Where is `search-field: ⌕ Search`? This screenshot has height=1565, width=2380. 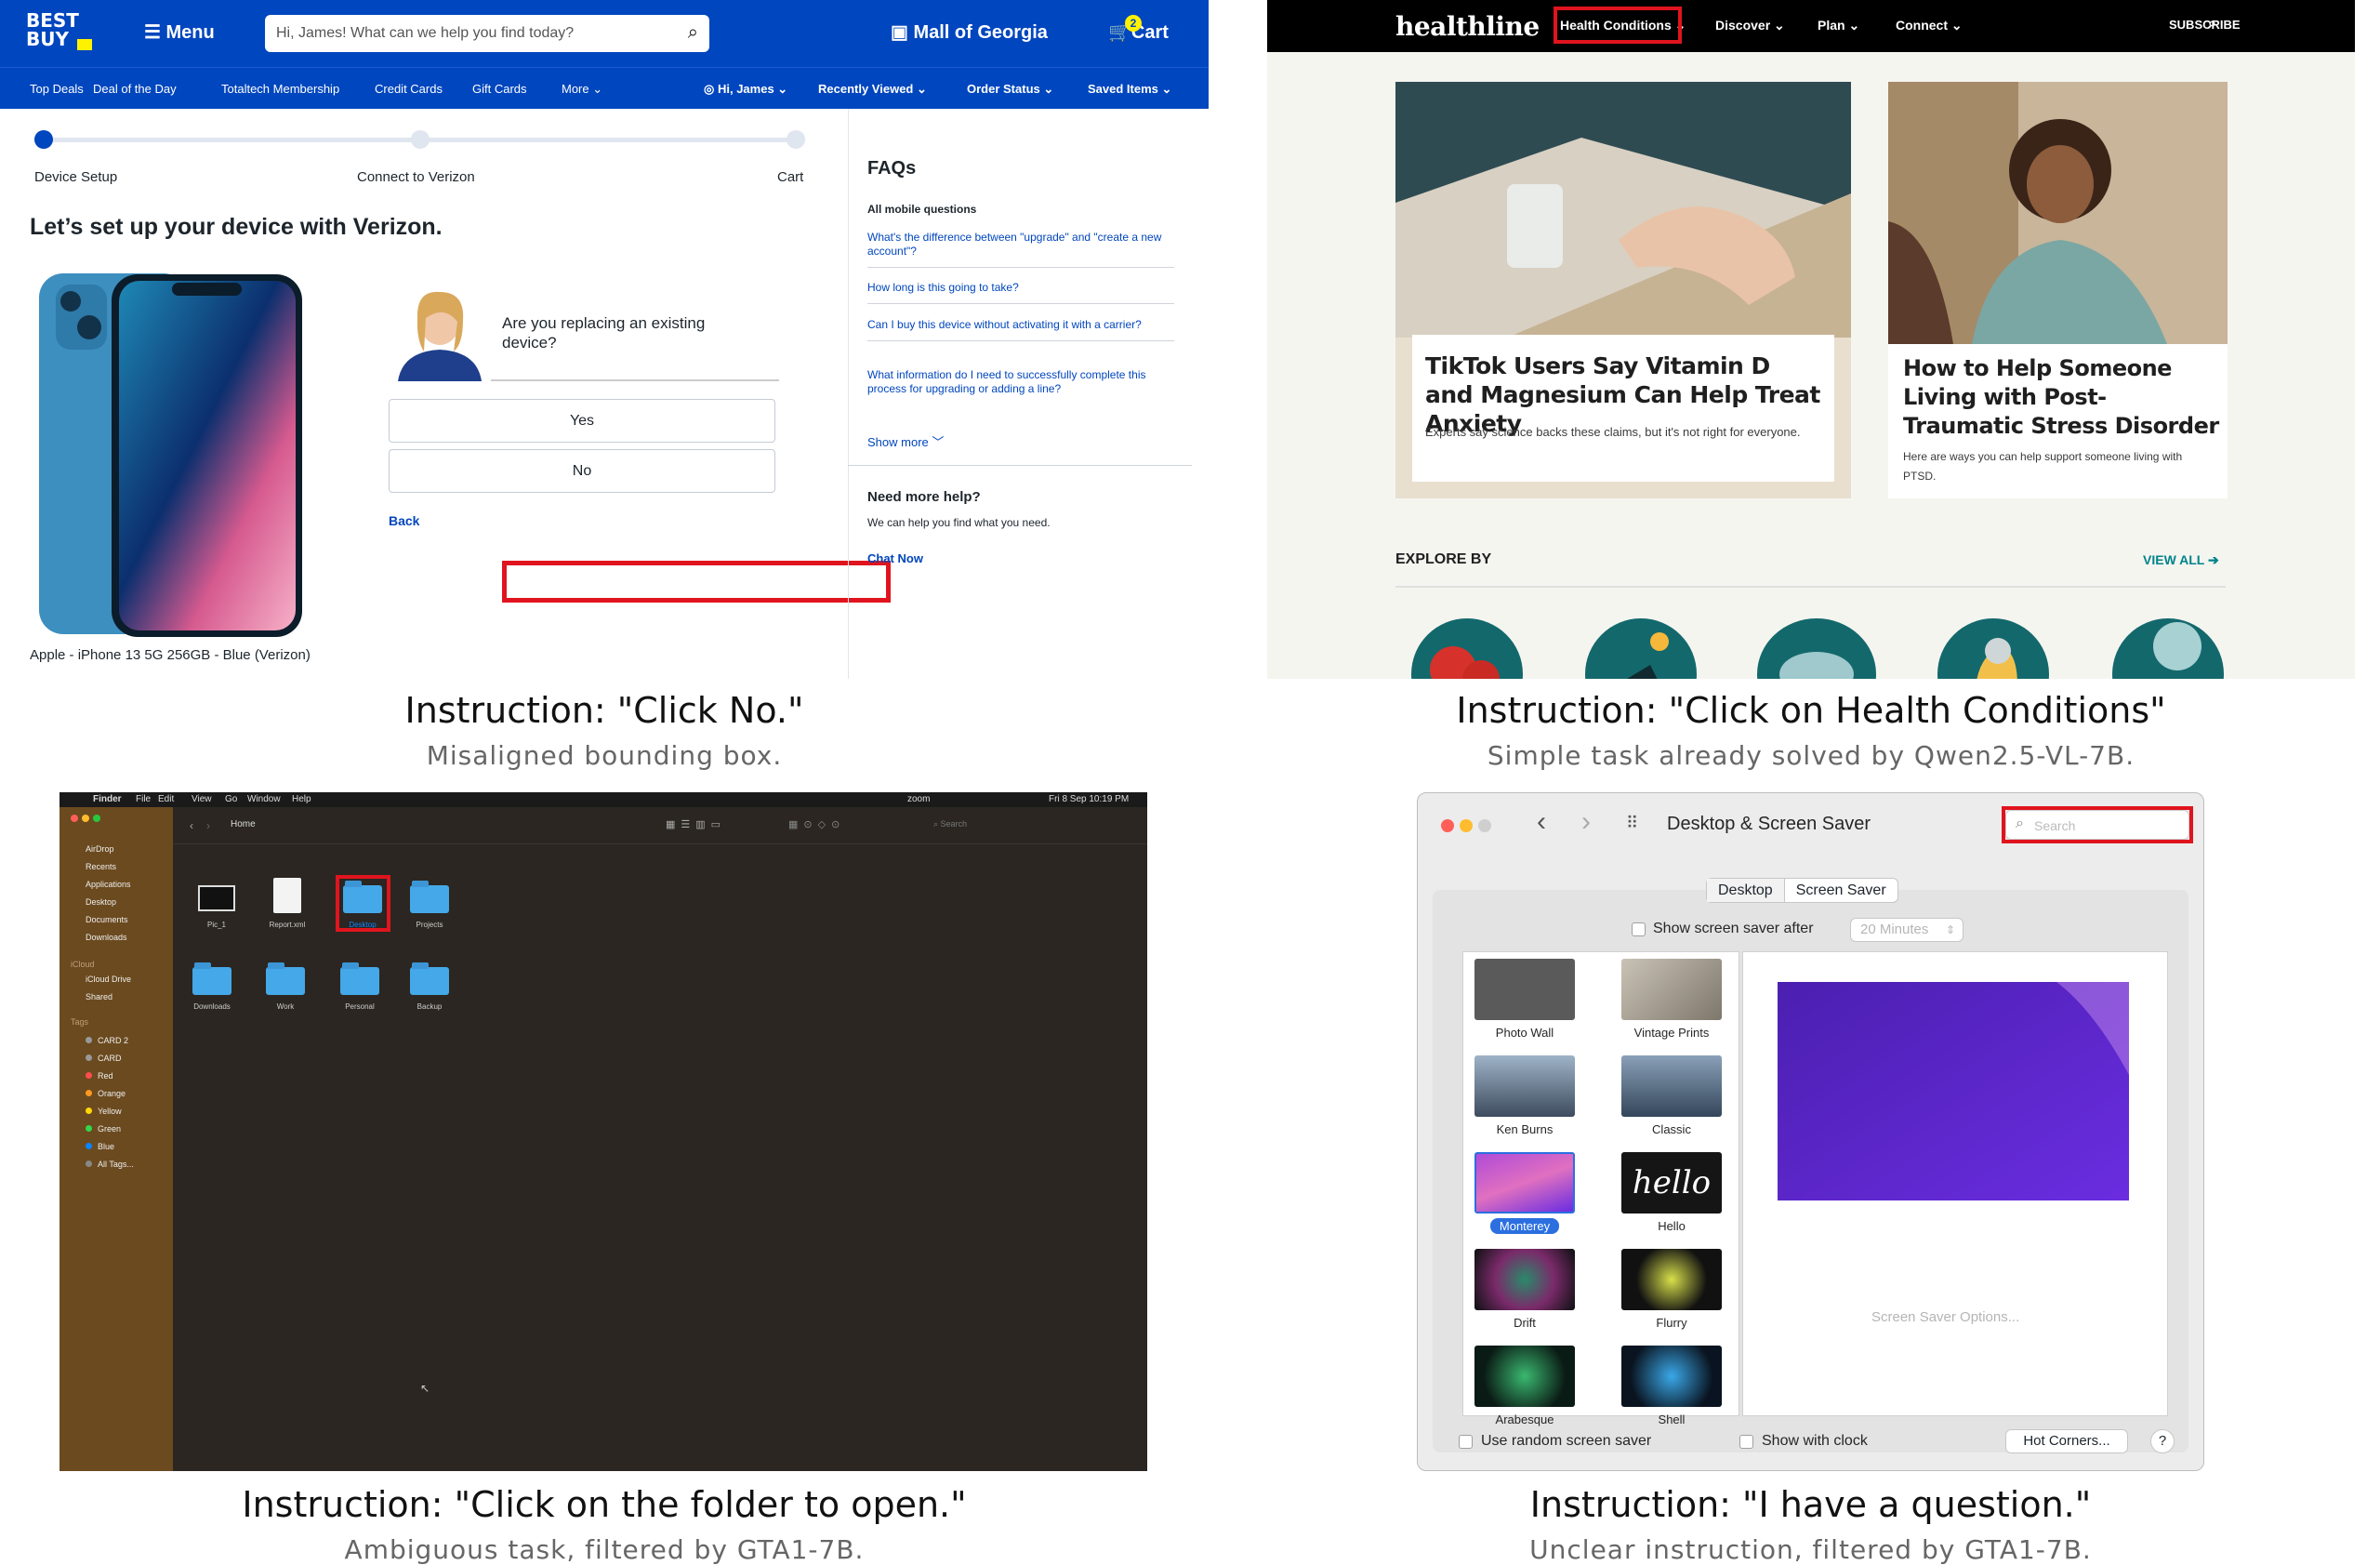
search-field: ⌕ Search is located at coordinates (950, 824).